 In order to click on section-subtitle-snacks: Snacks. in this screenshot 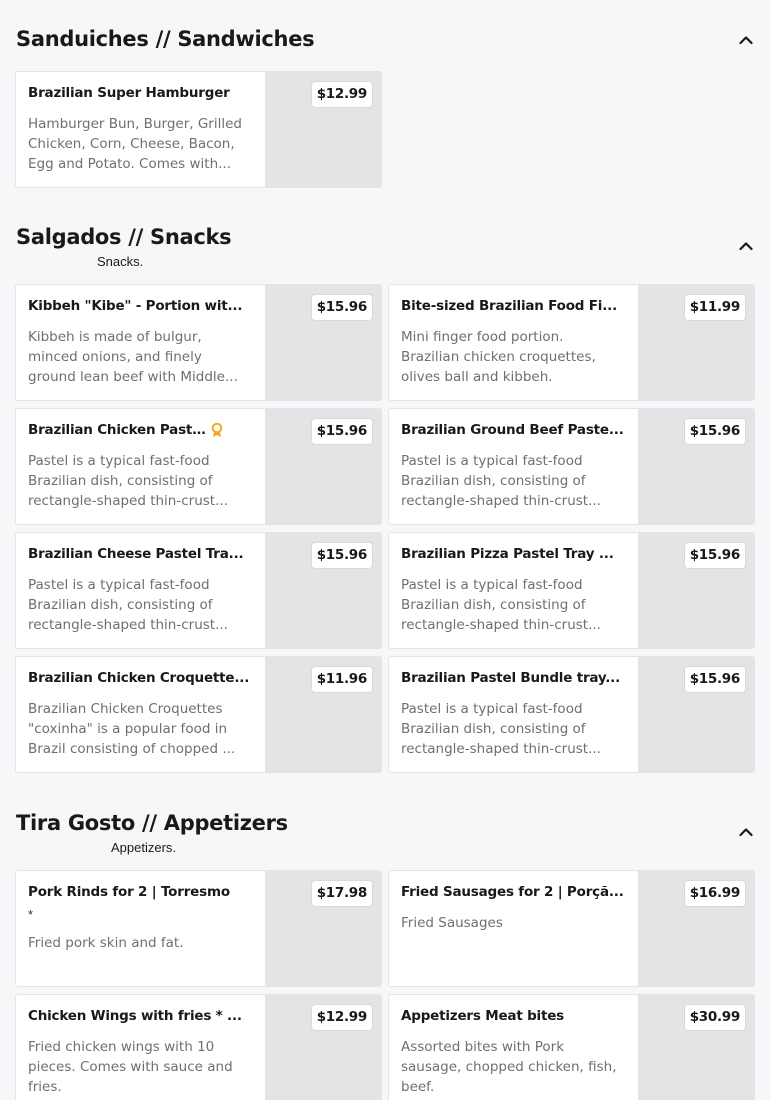, I will do `click(120, 261)`.